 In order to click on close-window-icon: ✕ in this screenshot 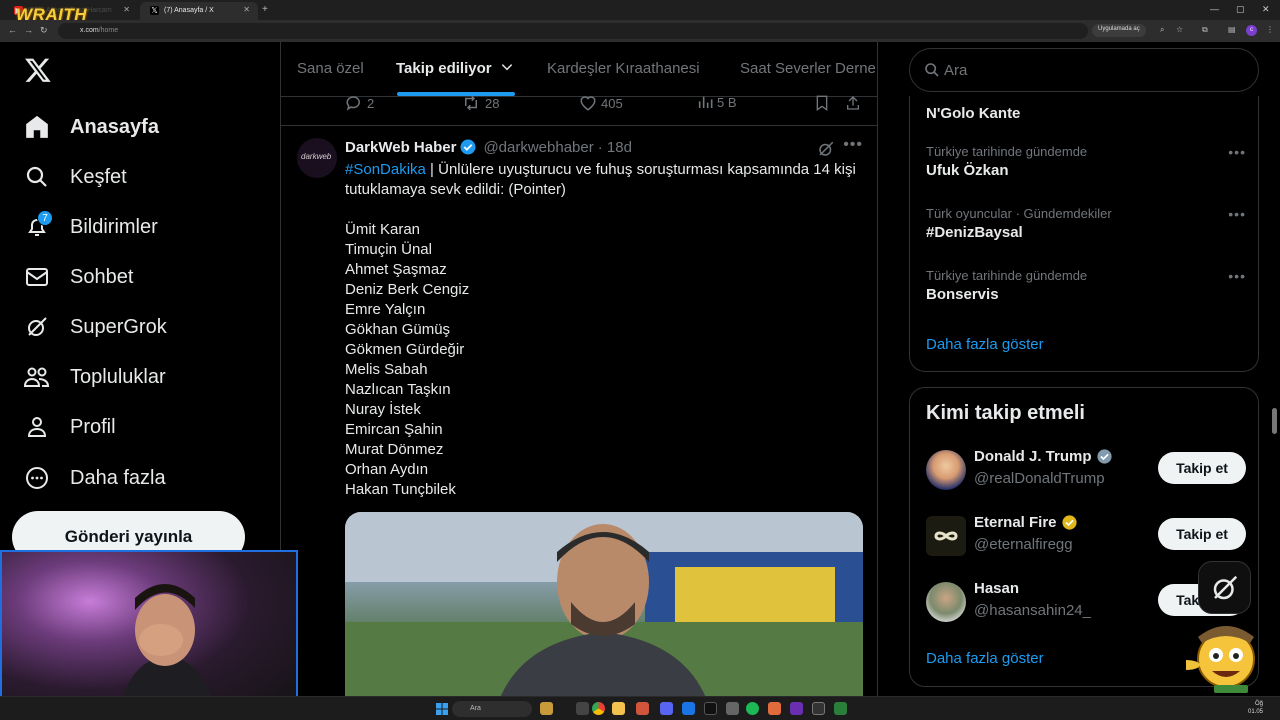, I will do `click(1266, 9)`.